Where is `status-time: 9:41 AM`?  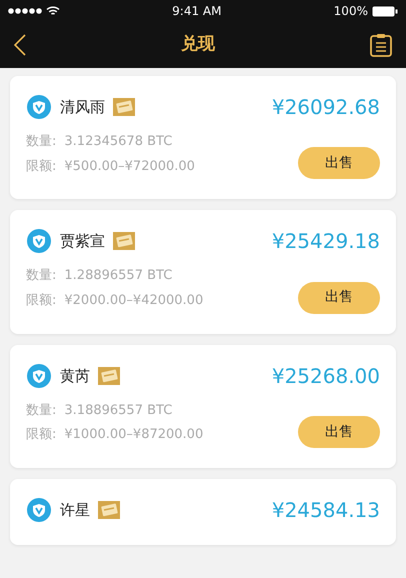 status-time: 9:41 AM is located at coordinates (197, 11).